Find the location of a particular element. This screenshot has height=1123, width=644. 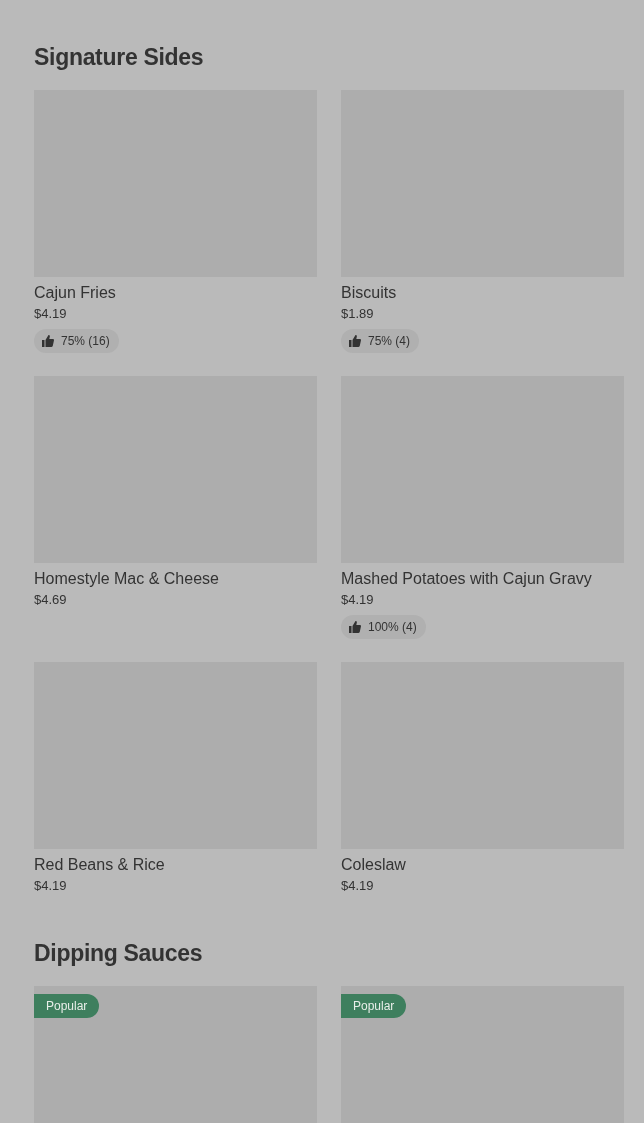

rating-pill: 75% (4) is located at coordinates (380, 341).